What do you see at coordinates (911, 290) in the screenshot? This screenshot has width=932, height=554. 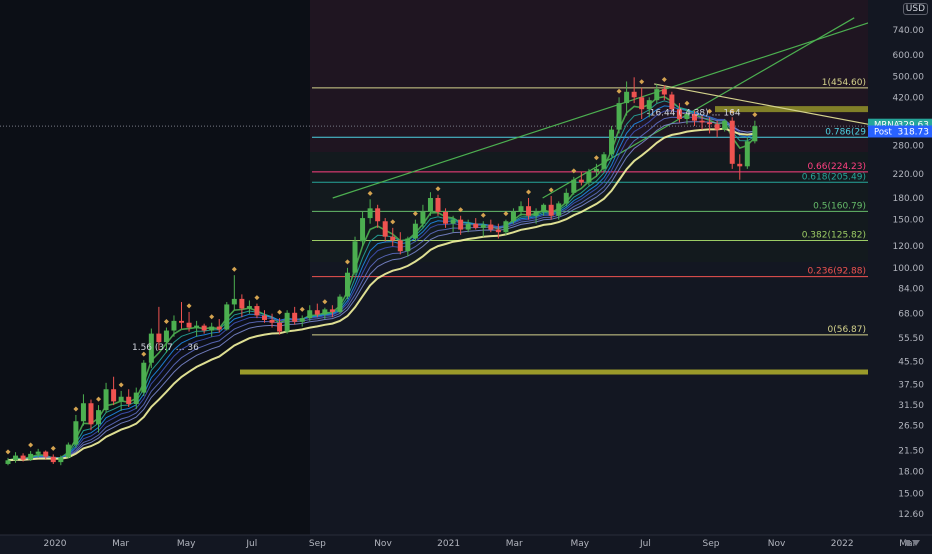 I see `y-tick-label: 84.00` at bounding box center [911, 290].